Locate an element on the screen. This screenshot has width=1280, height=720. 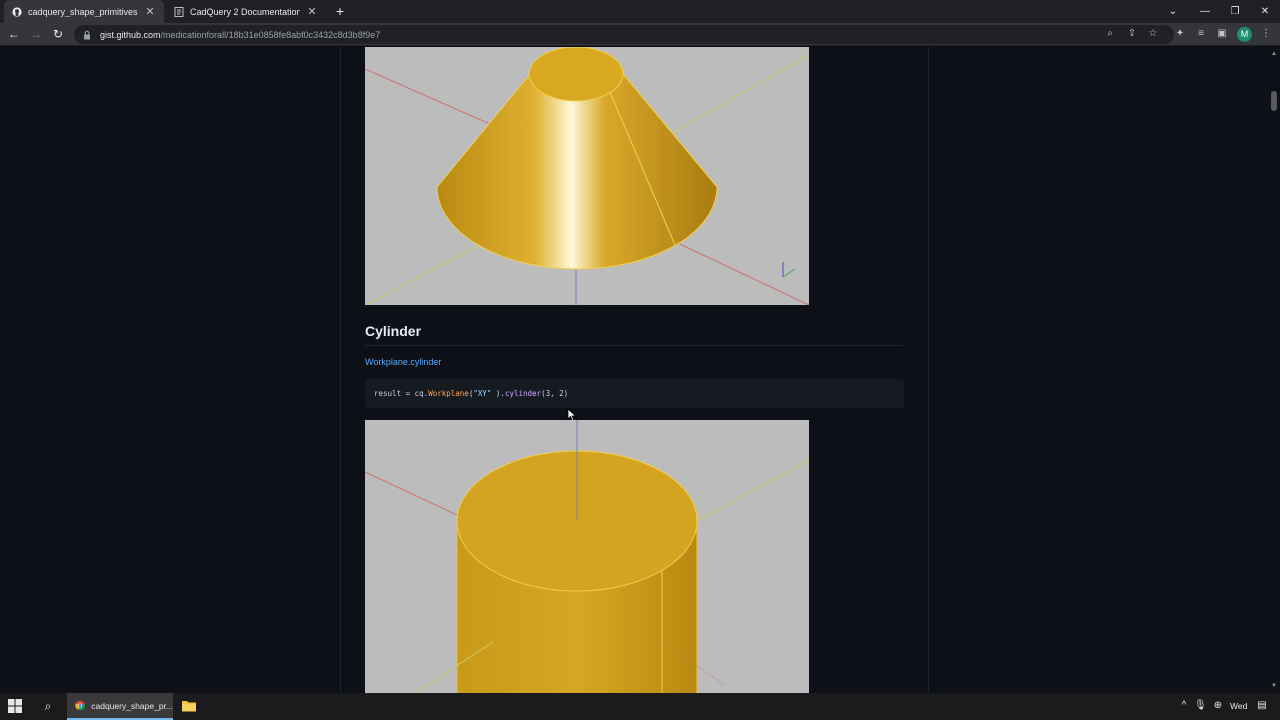
bookmark-star-icon: ☆ is located at coordinates (1153, 34).